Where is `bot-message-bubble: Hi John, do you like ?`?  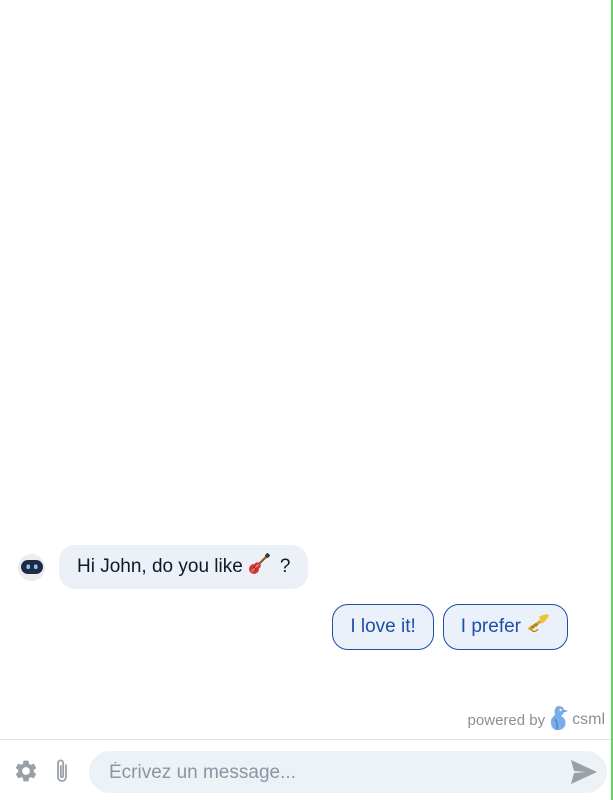
bot-message-bubble: Hi John, do you like ? is located at coordinates (184, 567).